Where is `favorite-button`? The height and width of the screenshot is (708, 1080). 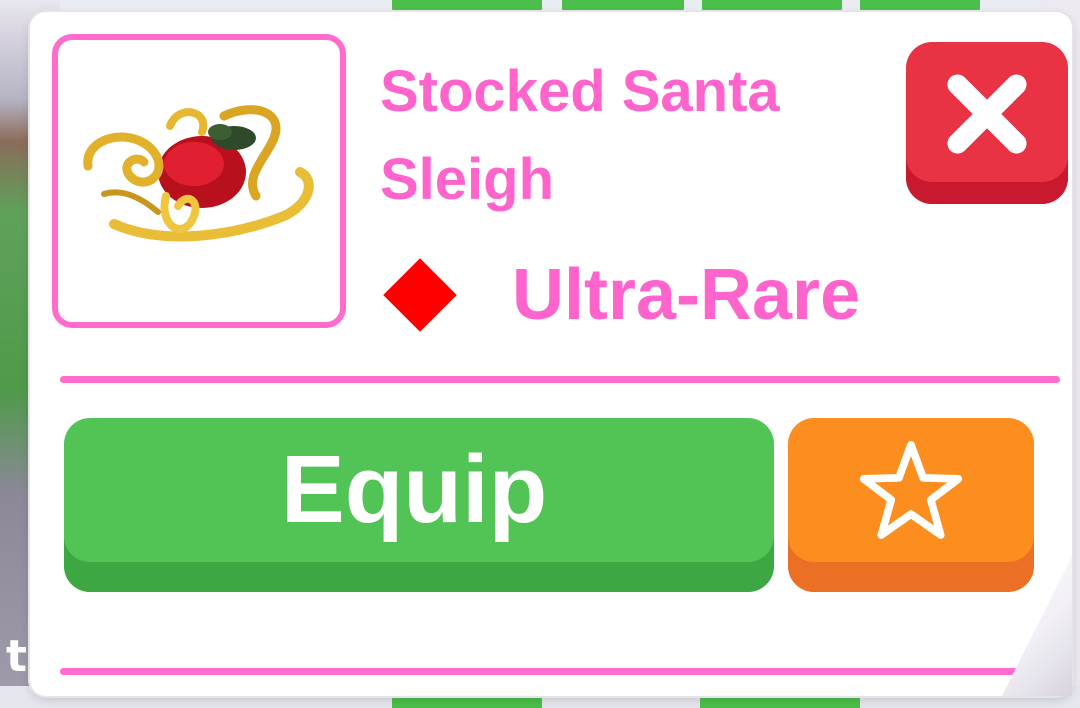
favorite-button is located at coordinates (911, 505).